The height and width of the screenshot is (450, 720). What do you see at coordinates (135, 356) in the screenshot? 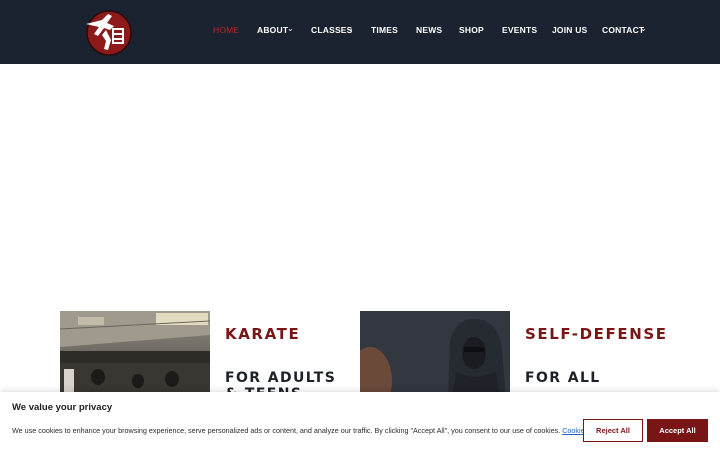
I see `karate-class-photo` at bounding box center [135, 356].